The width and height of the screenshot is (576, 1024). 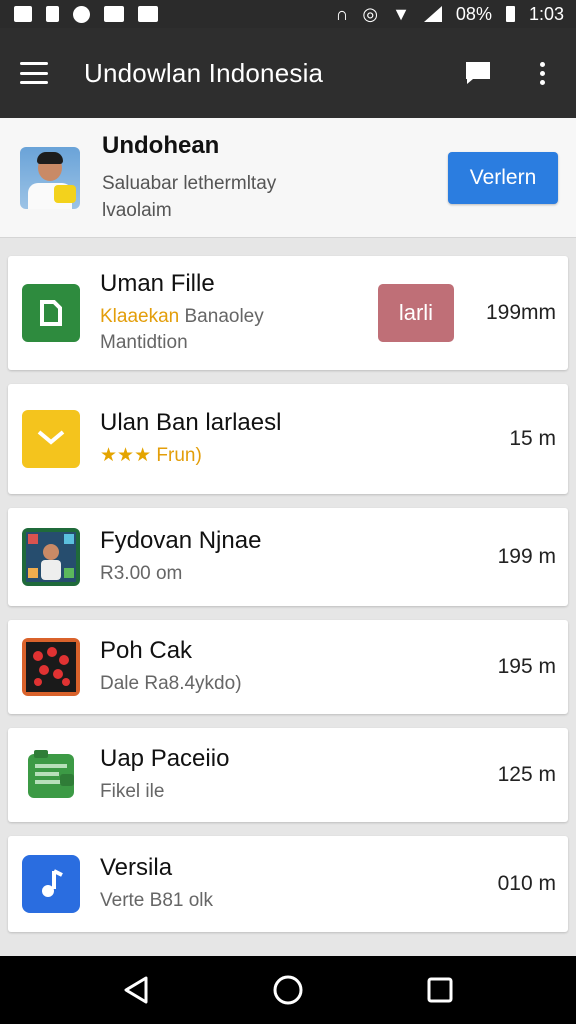 I want to click on list-item-subtitle: Dale Ra8.4ykdo), so click(x=171, y=683).